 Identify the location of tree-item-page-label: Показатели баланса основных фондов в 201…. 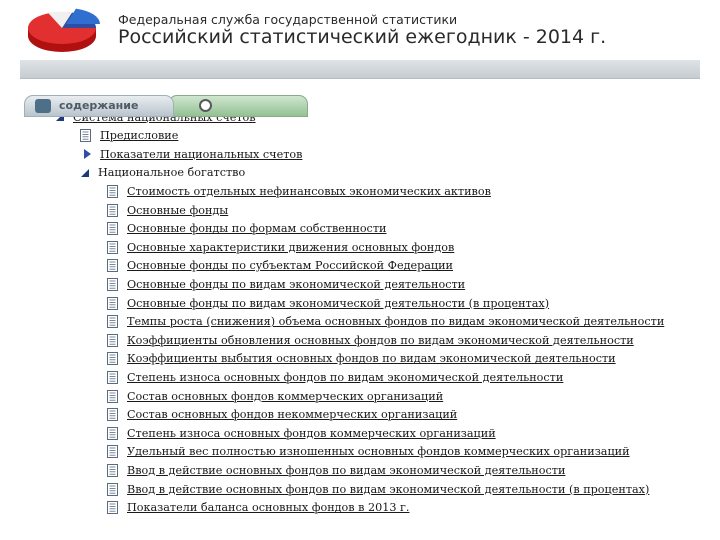
(268, 508).